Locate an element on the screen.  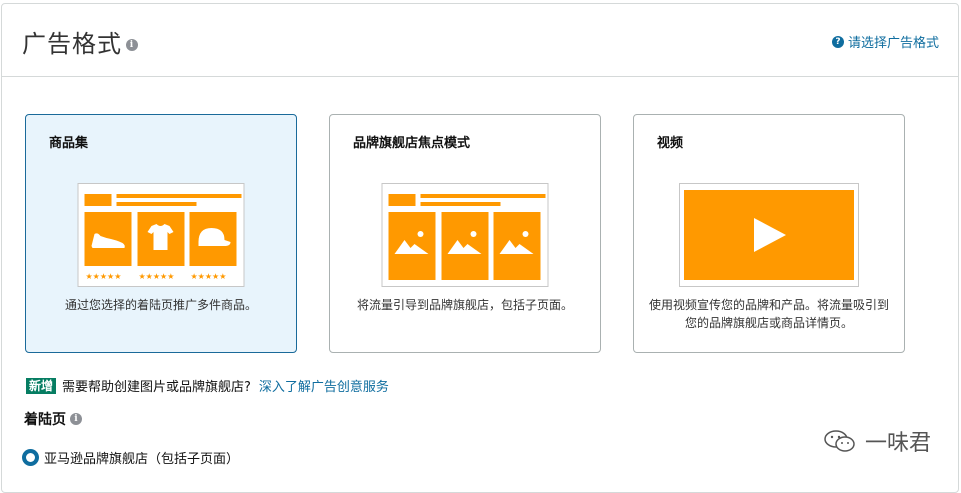
help-link-label: 请选择广告格式 is located at coordinates (893, 43).